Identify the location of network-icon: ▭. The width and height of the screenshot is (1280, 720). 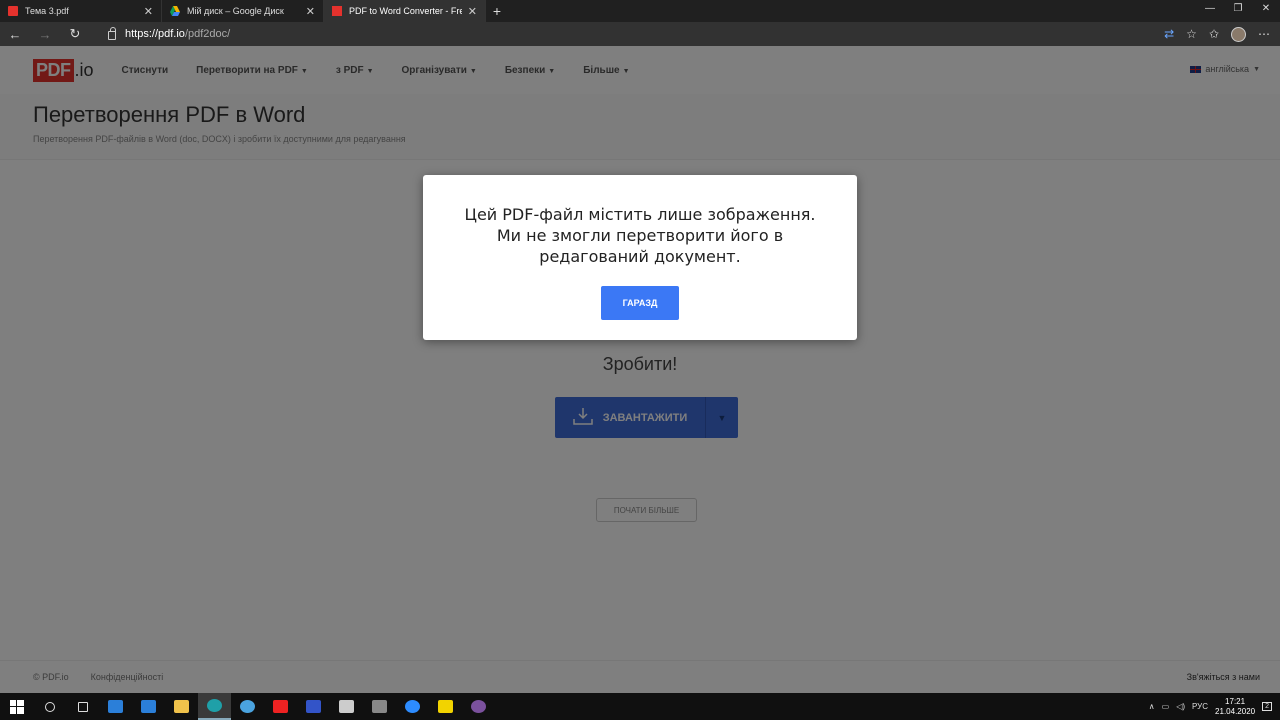
(1166, 706).